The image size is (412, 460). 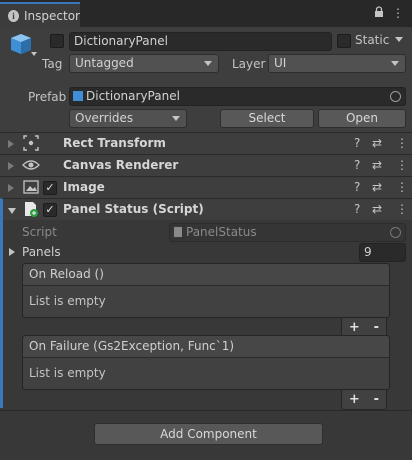 I want to click on component-panel-status: ✓ Panel Status (Script) ? ⇄ ⋮, so click(x=206, y=209).